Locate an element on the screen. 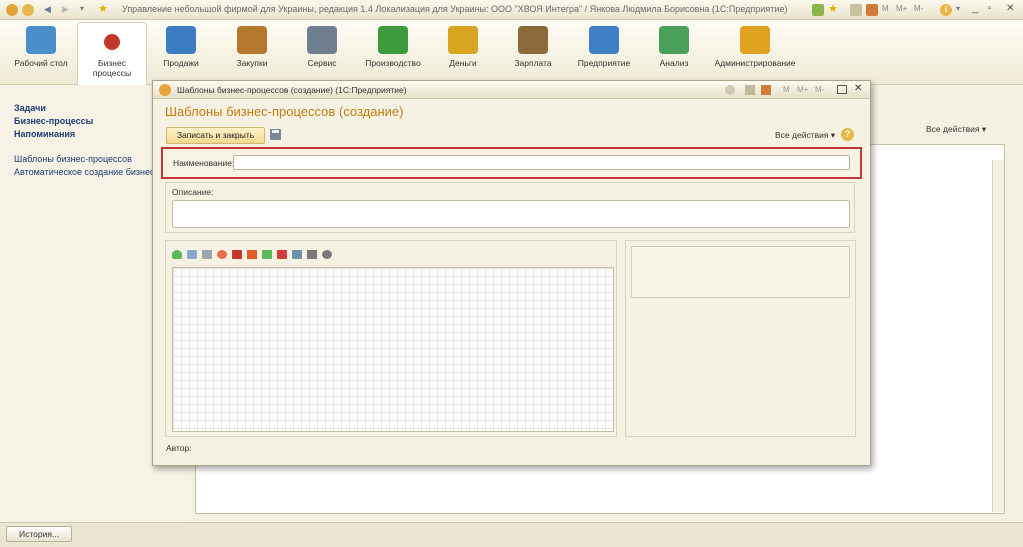 This screenshot has height=547, width=1023. section-production: Производство is located at coordinates (393, 47).